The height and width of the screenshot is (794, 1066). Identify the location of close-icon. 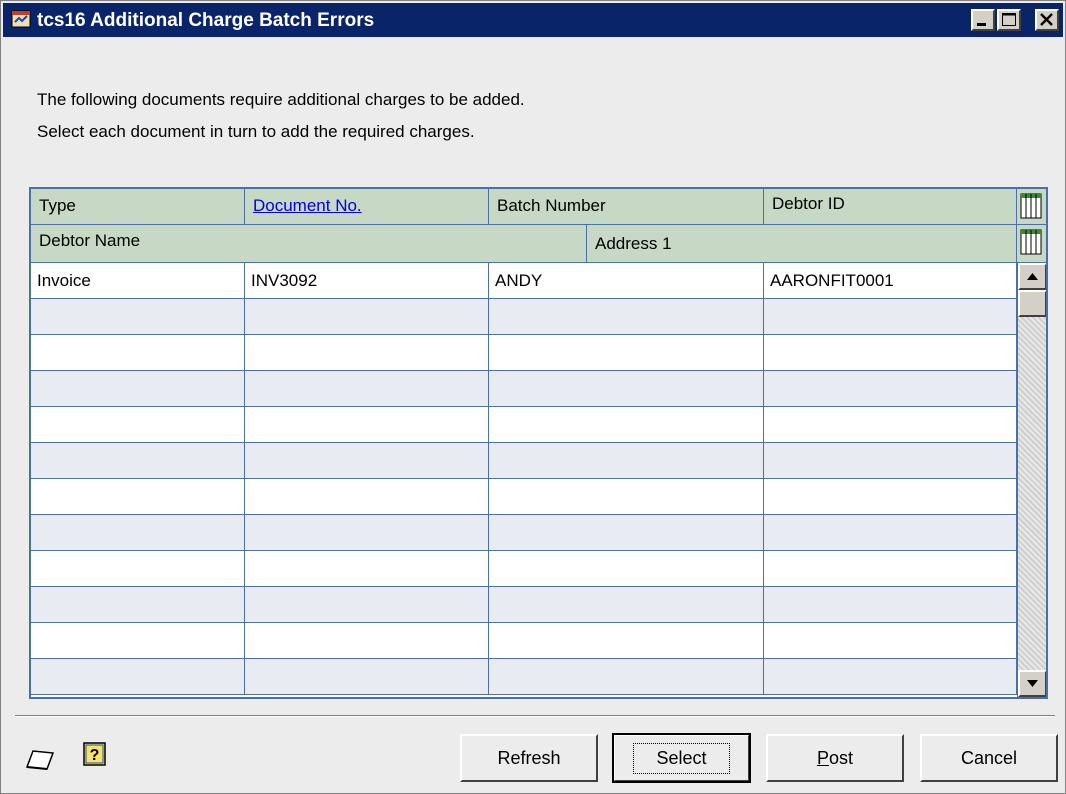
(1046, 19).